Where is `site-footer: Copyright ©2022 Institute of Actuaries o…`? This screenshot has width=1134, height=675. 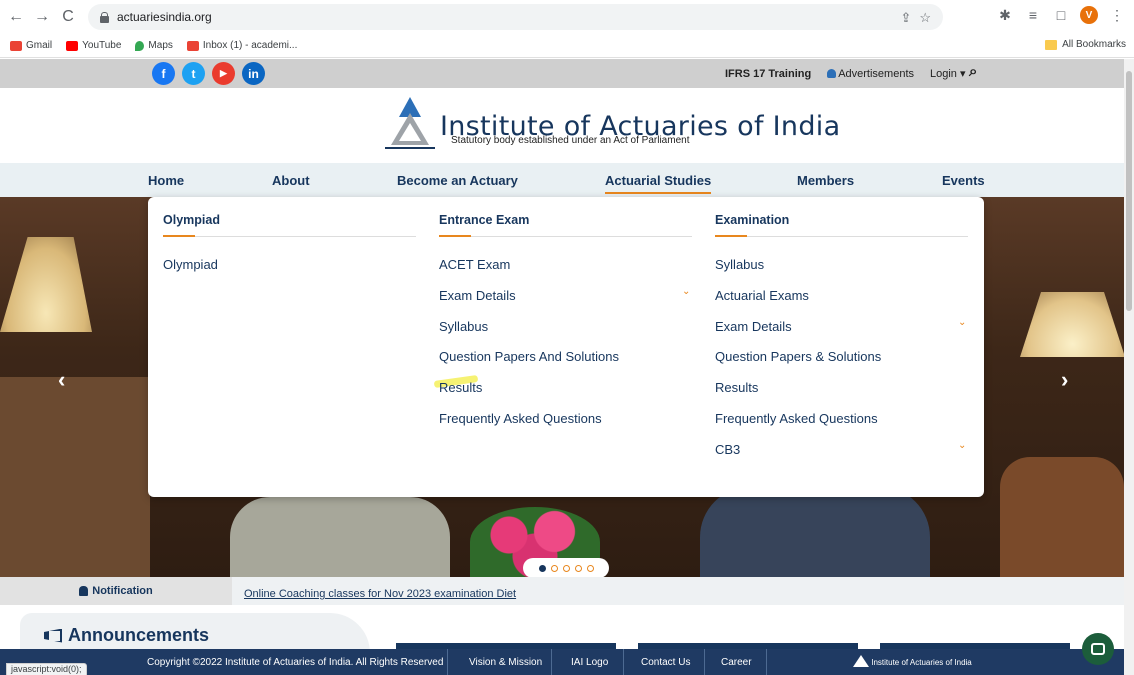
site-footer: Copyright ©2022 Institute of Actuaries o… is located at coordinates (562, 662).